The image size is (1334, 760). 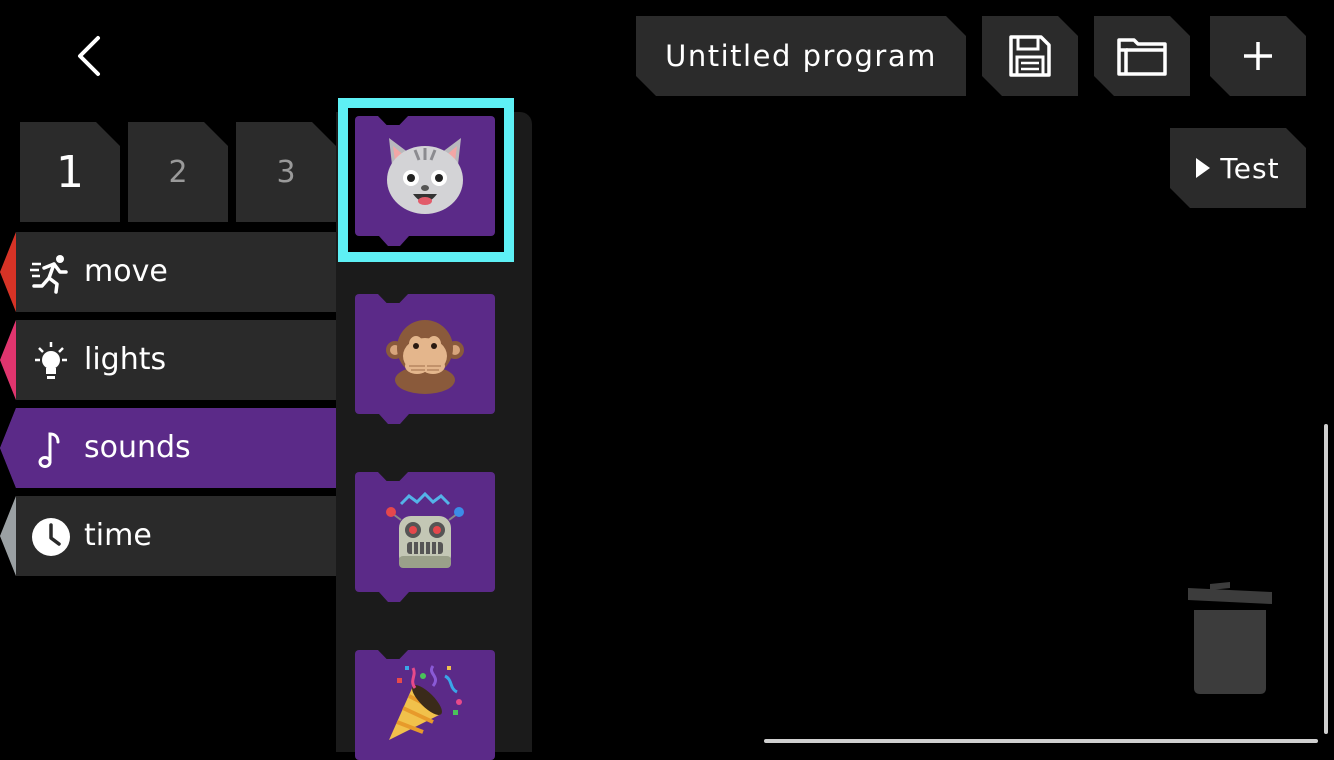 I want to click on clock-icon, so click(x=51, y=537).